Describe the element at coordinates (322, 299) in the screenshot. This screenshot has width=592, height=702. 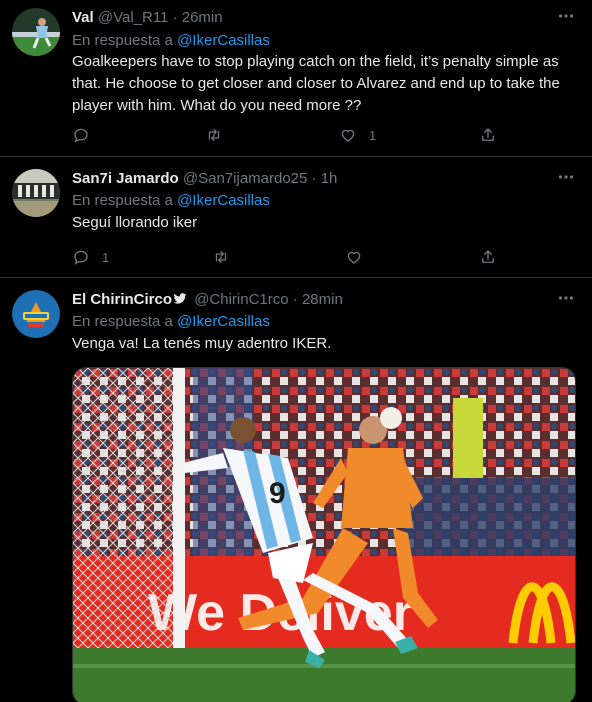
I see `timestamp: 28min` at that location.